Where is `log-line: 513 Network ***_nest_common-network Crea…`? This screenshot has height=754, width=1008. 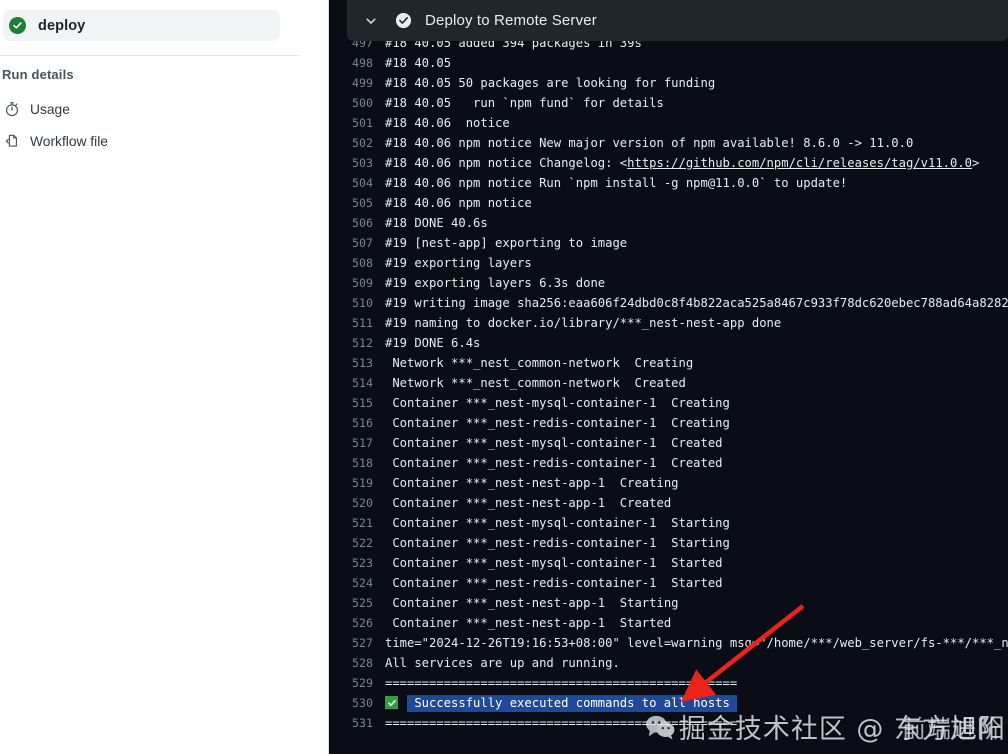 log-line: 513 Network ***_nest_common-network Crea… is located at coordinates (668, 363).